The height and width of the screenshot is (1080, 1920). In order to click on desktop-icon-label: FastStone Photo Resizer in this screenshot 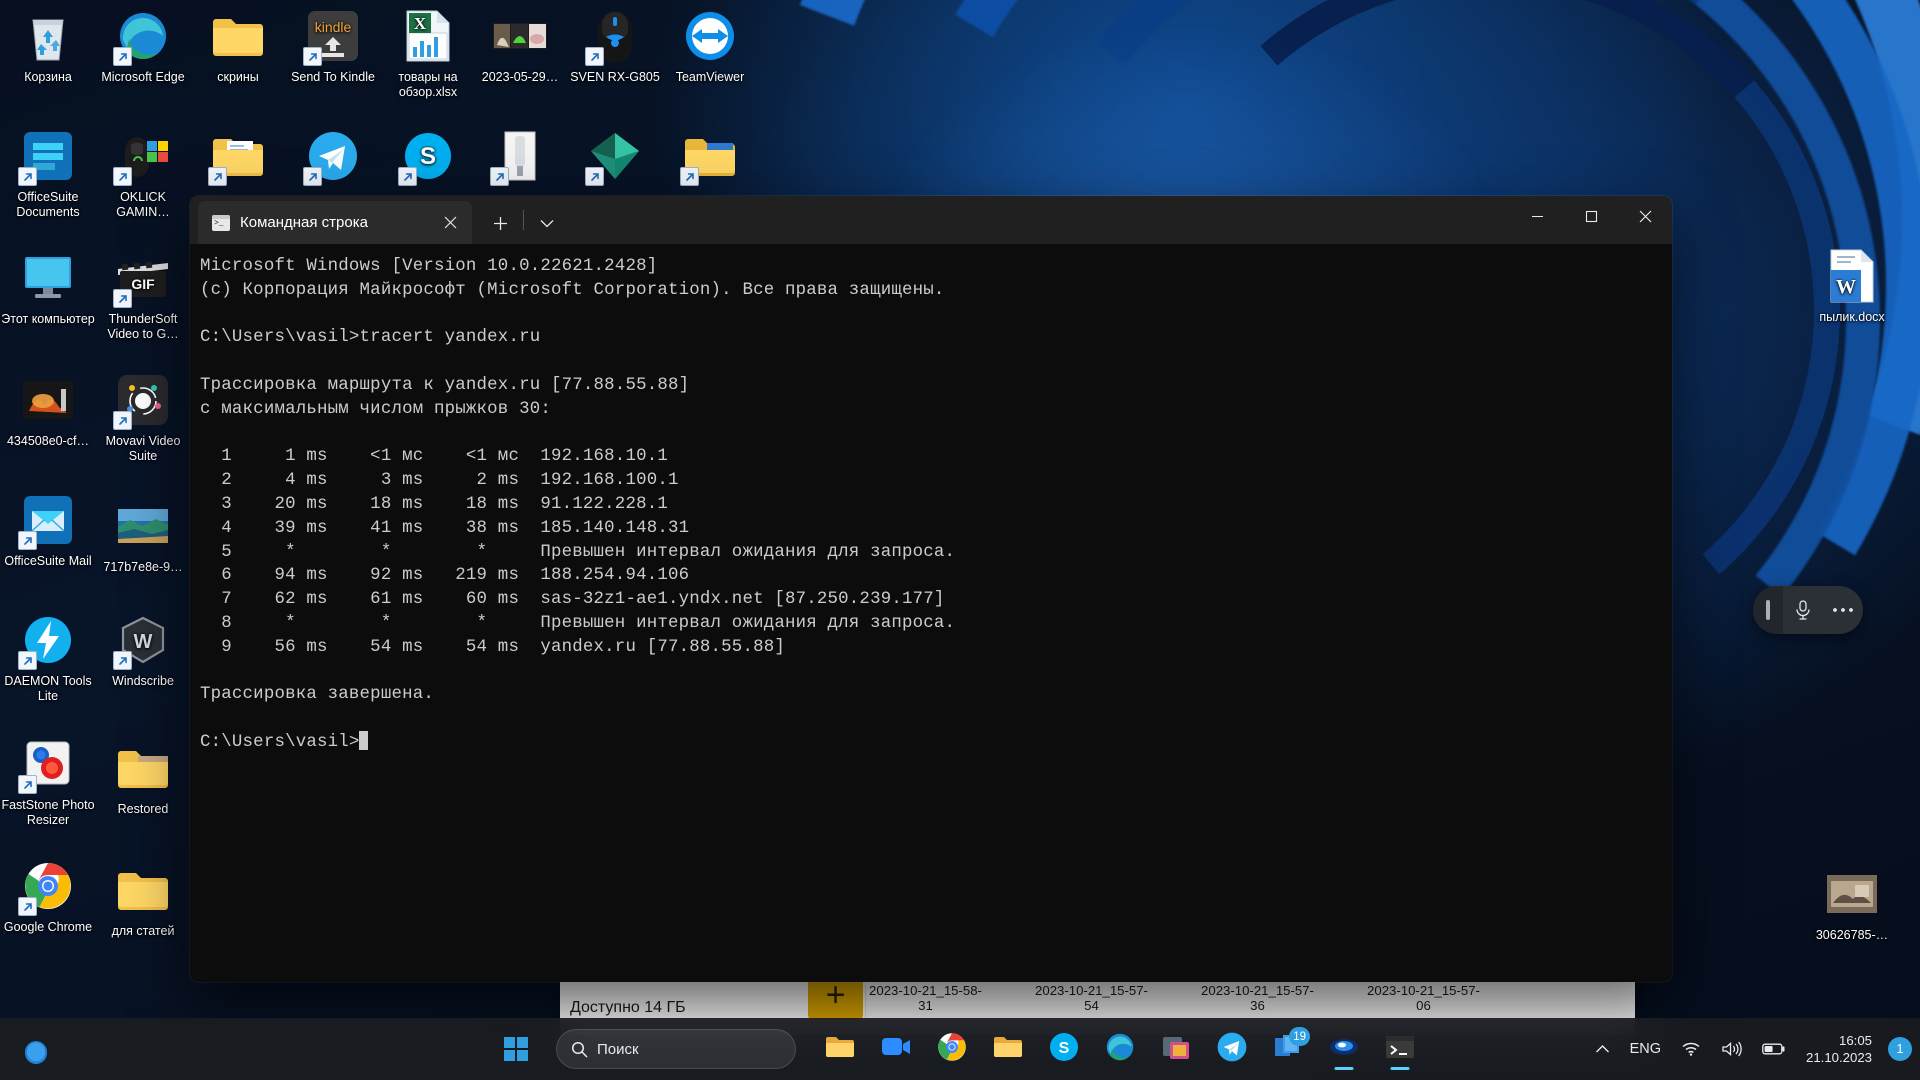, I will do `click(48, 812)`.